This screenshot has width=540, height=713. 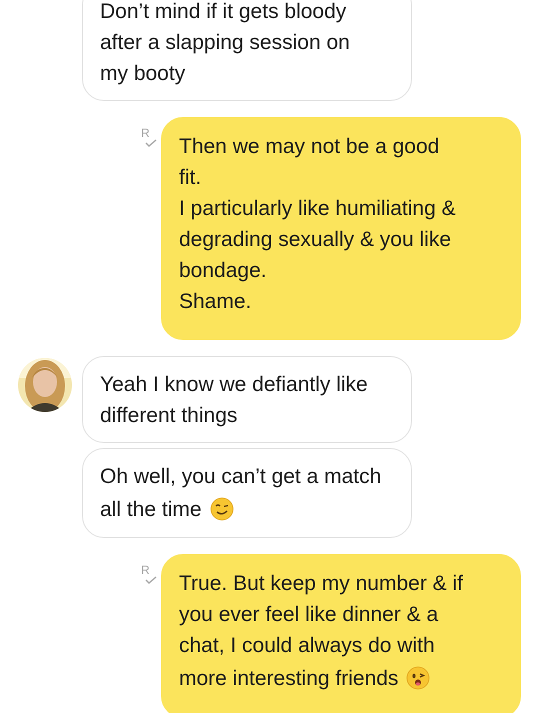 What do you see at coordinates (222, 509) in the screenshot?
I see `winking-face-icon` at bounding box center [222, 509].